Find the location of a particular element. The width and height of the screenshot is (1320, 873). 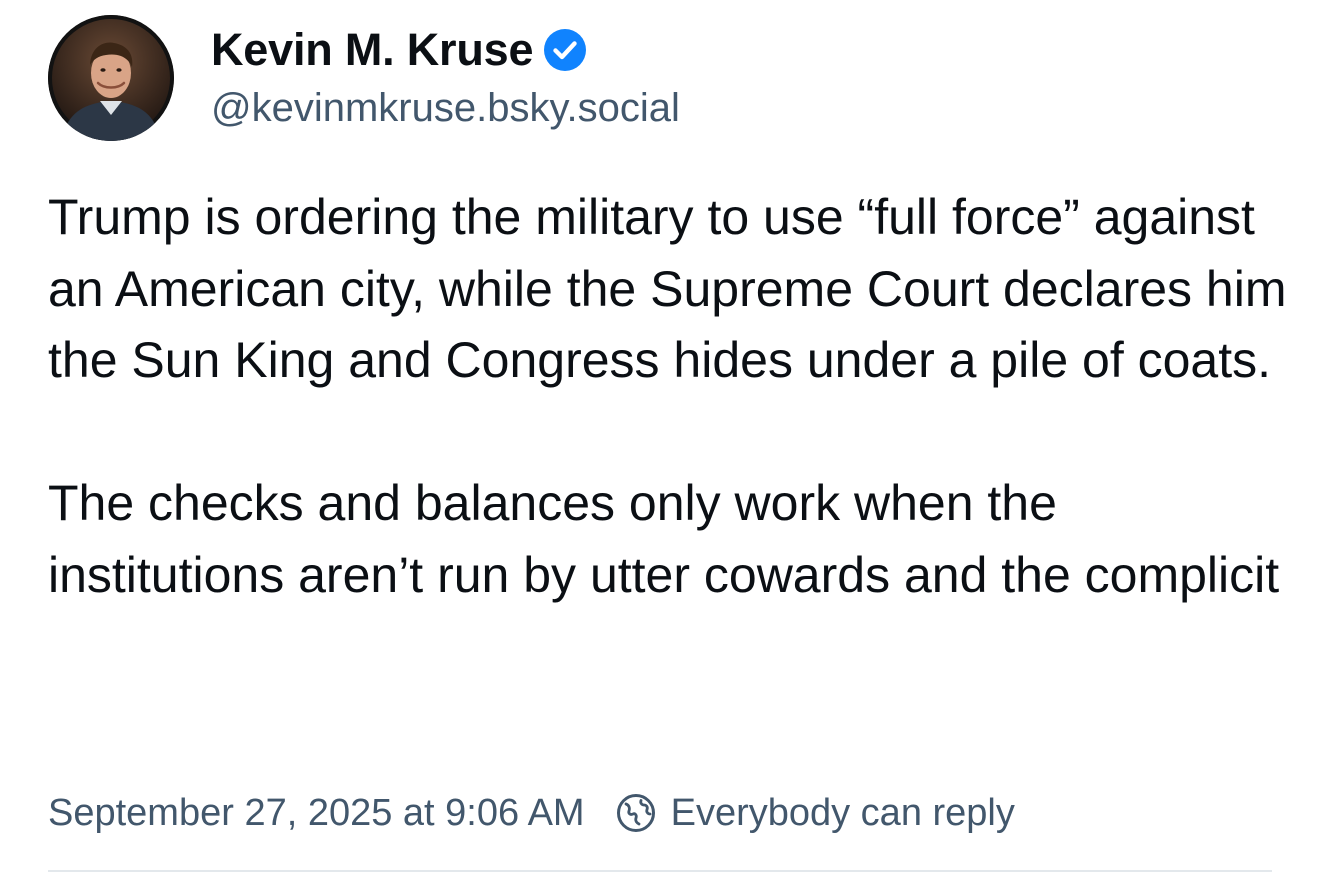

reply-setting-label: Everybody can reply is located at coordinates (842, 812).